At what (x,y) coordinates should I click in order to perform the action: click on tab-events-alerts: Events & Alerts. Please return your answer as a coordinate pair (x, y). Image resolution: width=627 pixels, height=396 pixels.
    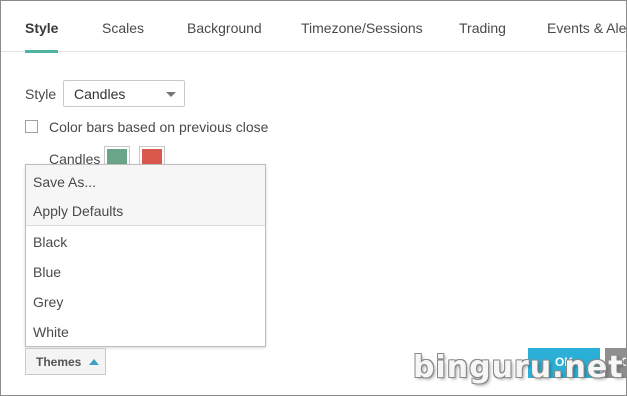
    Looking at the image, I should click on (587, 26).